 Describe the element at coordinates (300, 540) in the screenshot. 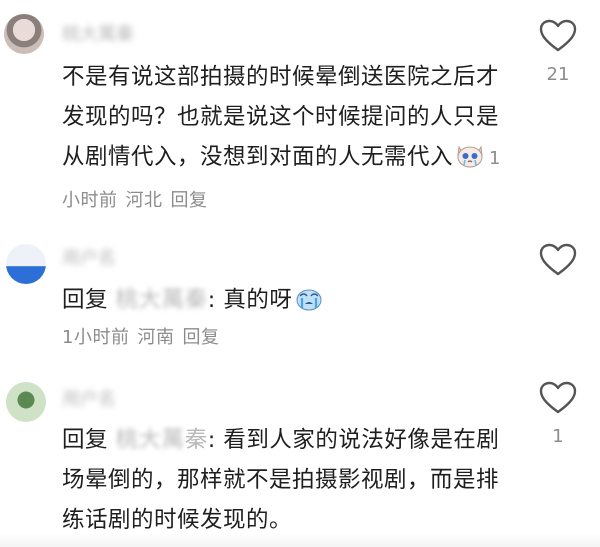

I see `next-comment-edge` at that location.